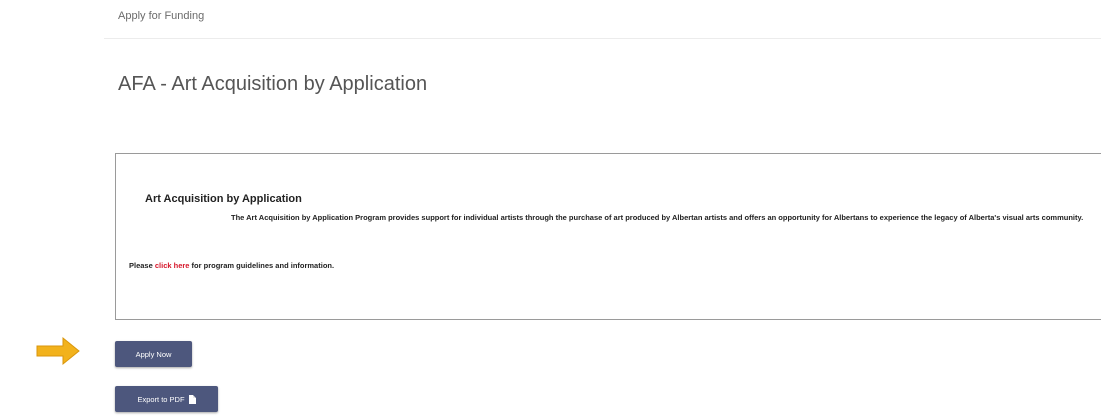 This screenshot has width=1101, height=417. What do you see at coordinates (192, 399) in the screenshot?
I see `file-icon` at bounding box center [192, 399].